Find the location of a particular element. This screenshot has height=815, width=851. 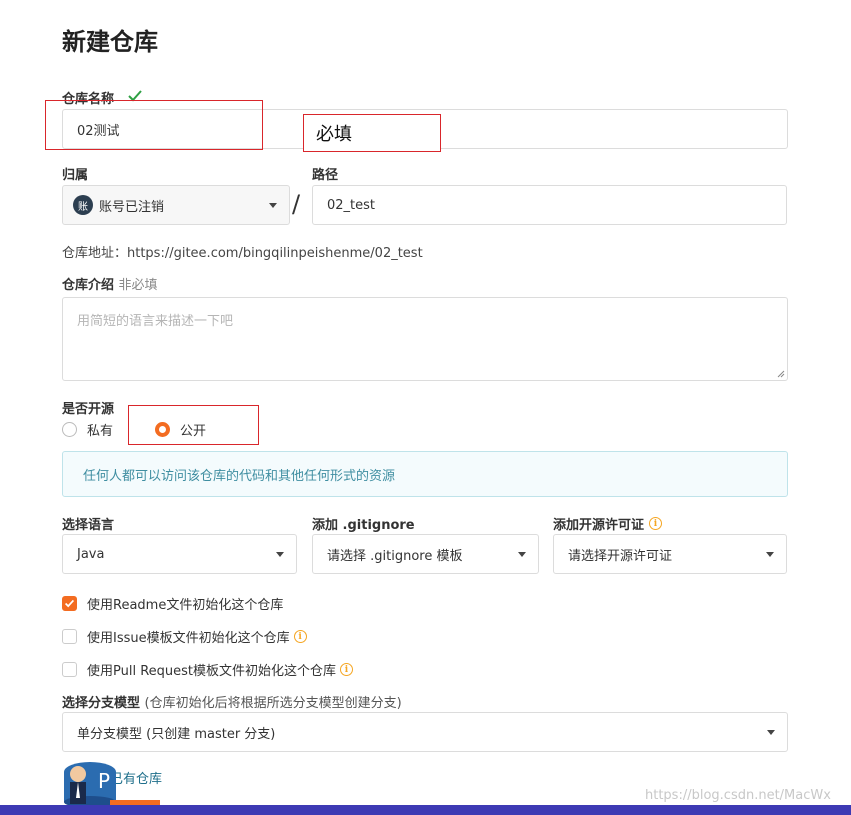

license-select: 请选择开源许可证 is located at coordinates (670, 554).